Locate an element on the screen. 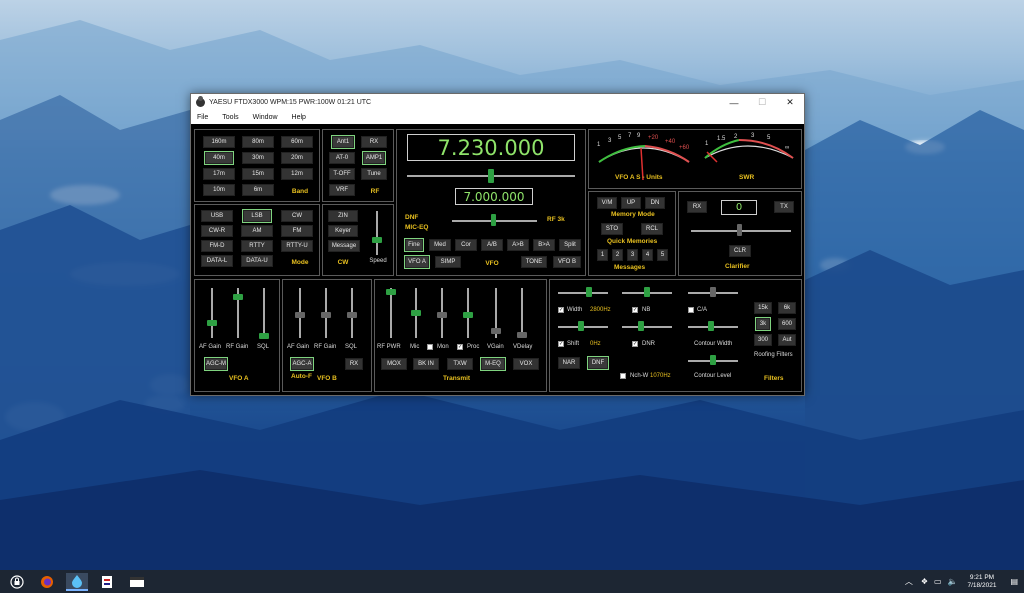  vgain-slider is located at coordinates (496, 331).